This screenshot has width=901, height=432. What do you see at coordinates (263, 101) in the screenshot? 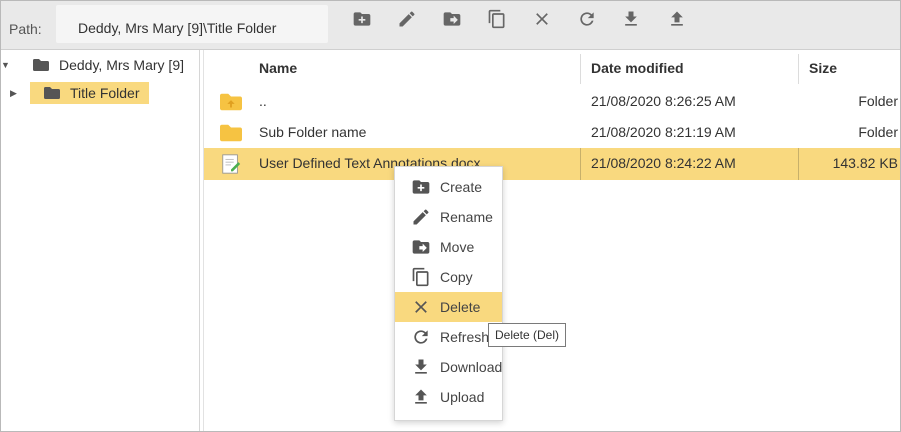
I see `file-name: ..` at bounding box center [263, 101].